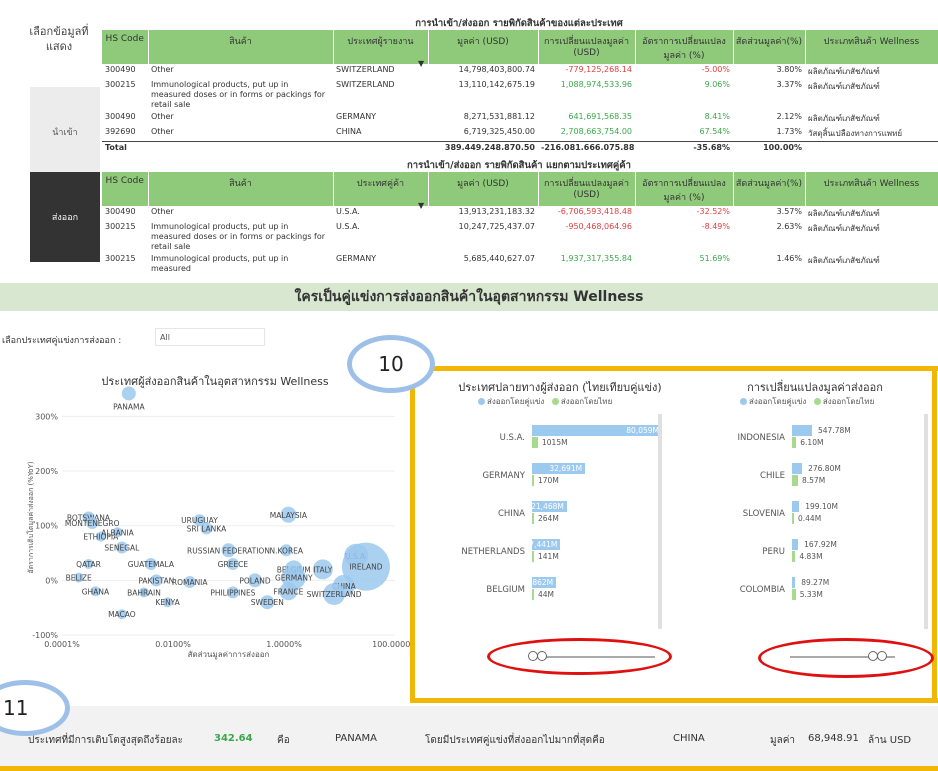  I want to click on table-cell: 392690, so click(120, 131).